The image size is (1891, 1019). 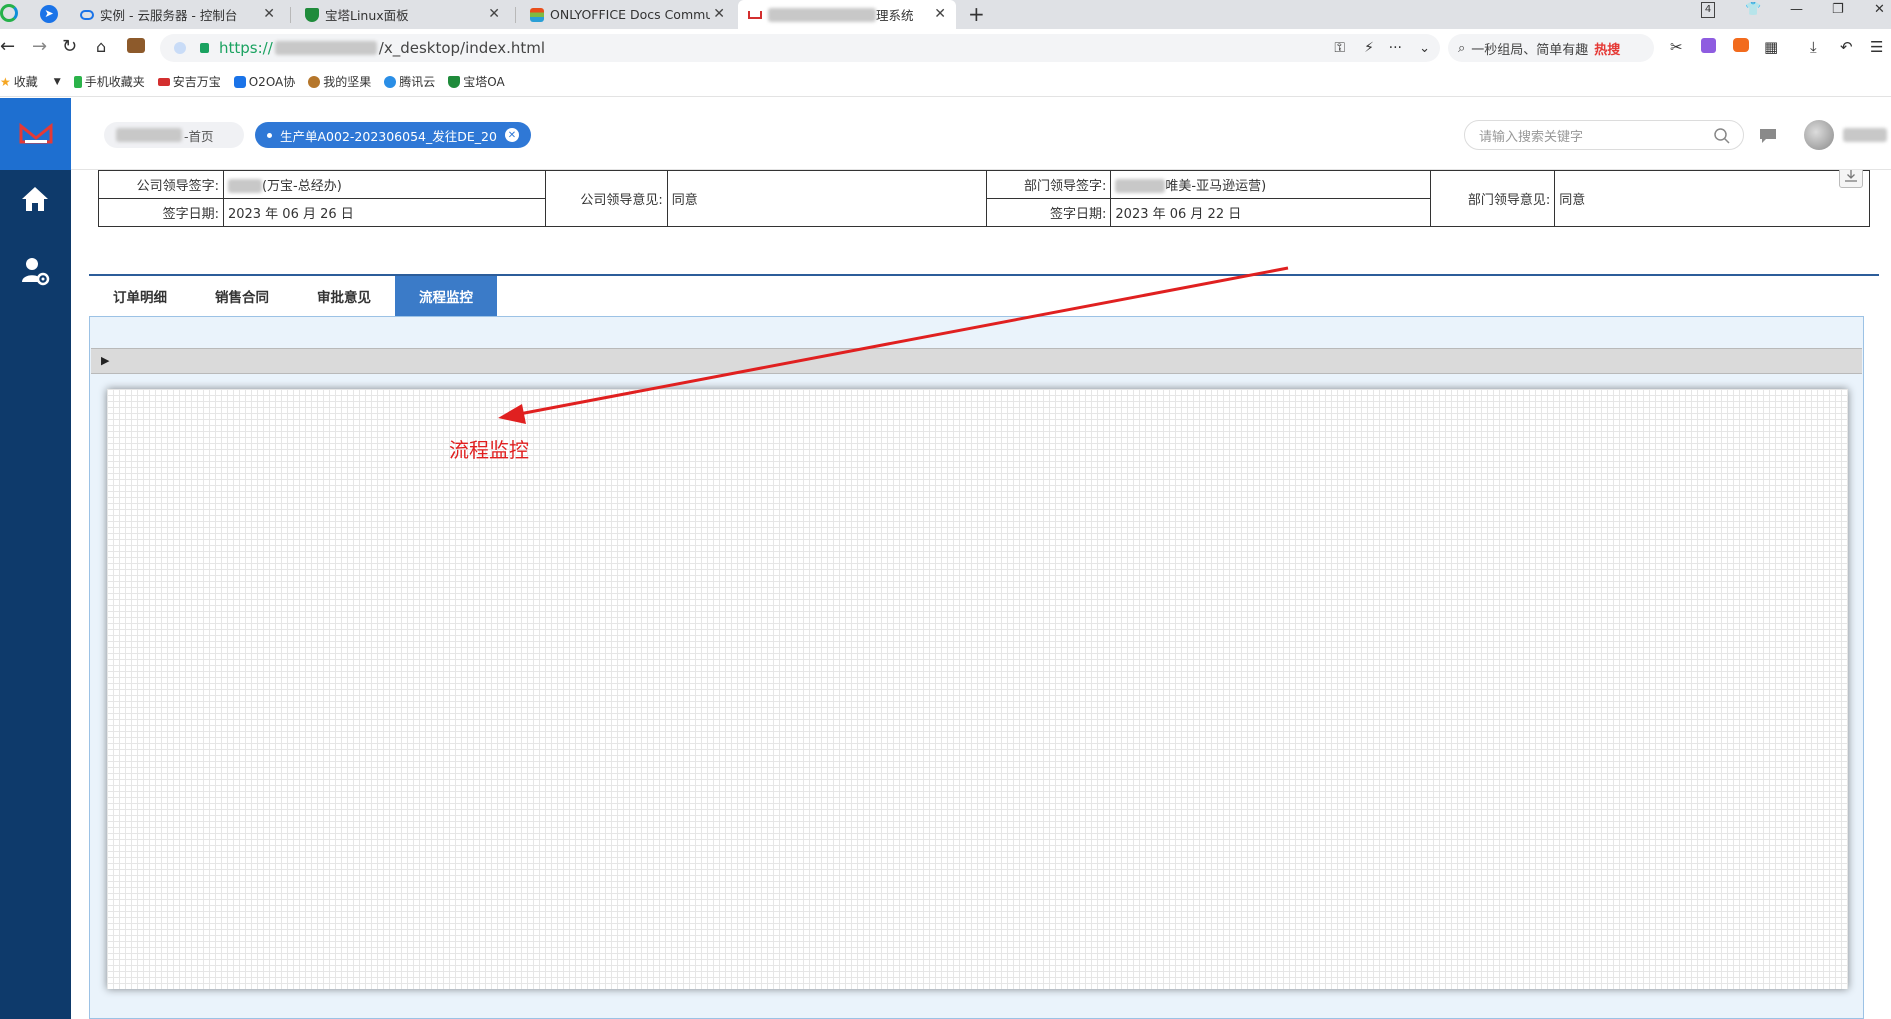 What do you see at coordinates (290, 15) in the screenshot?
I see `tab-separator` at bounding box center [290, 15].